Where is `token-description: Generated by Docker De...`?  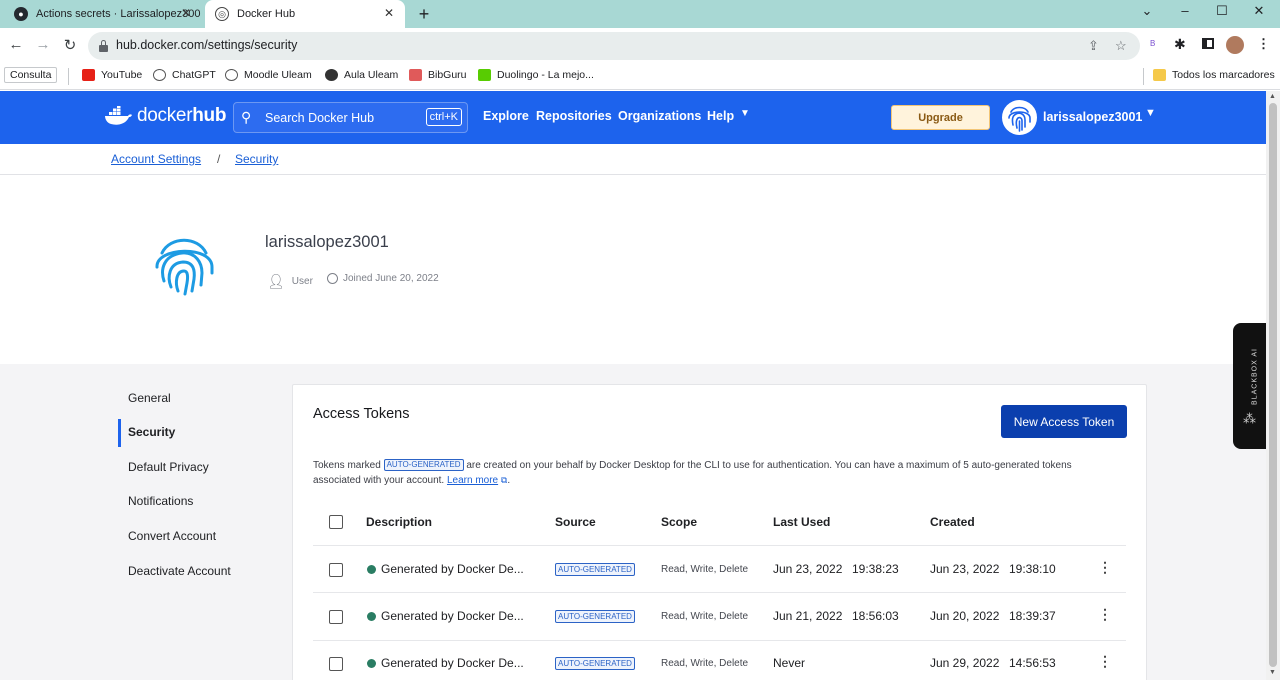
token-description: Generated by Docker De... is located at coordinates (452, 616).